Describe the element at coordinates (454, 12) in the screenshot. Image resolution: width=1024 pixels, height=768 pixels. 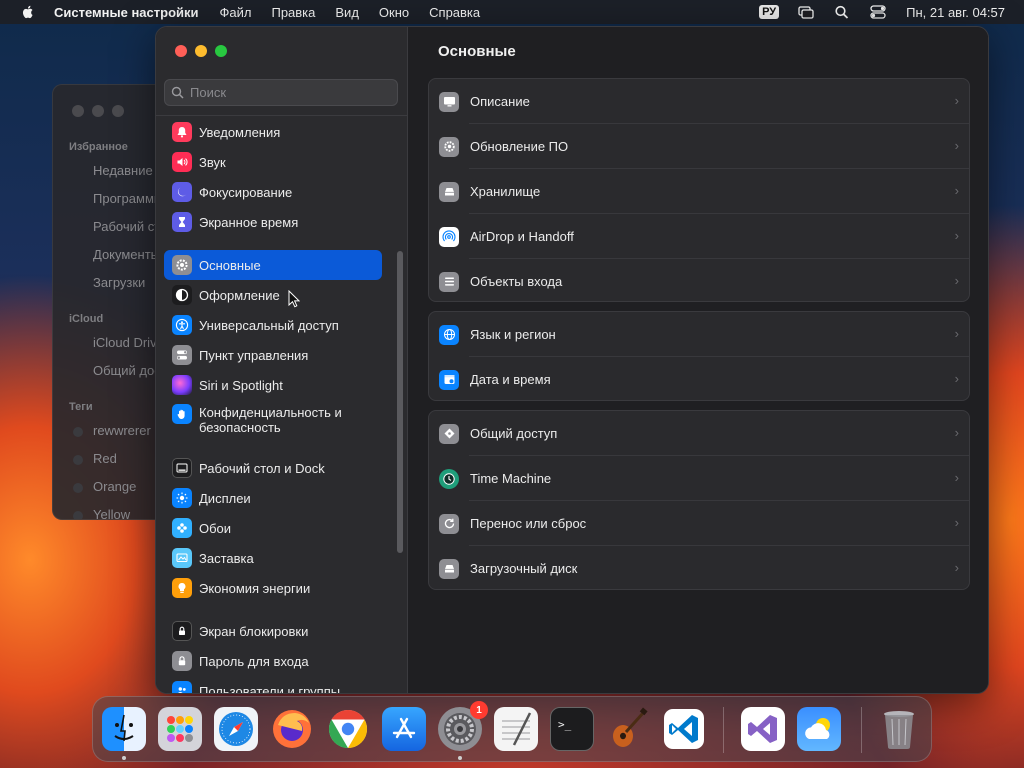
I see `menu-help: Справка` at that location.